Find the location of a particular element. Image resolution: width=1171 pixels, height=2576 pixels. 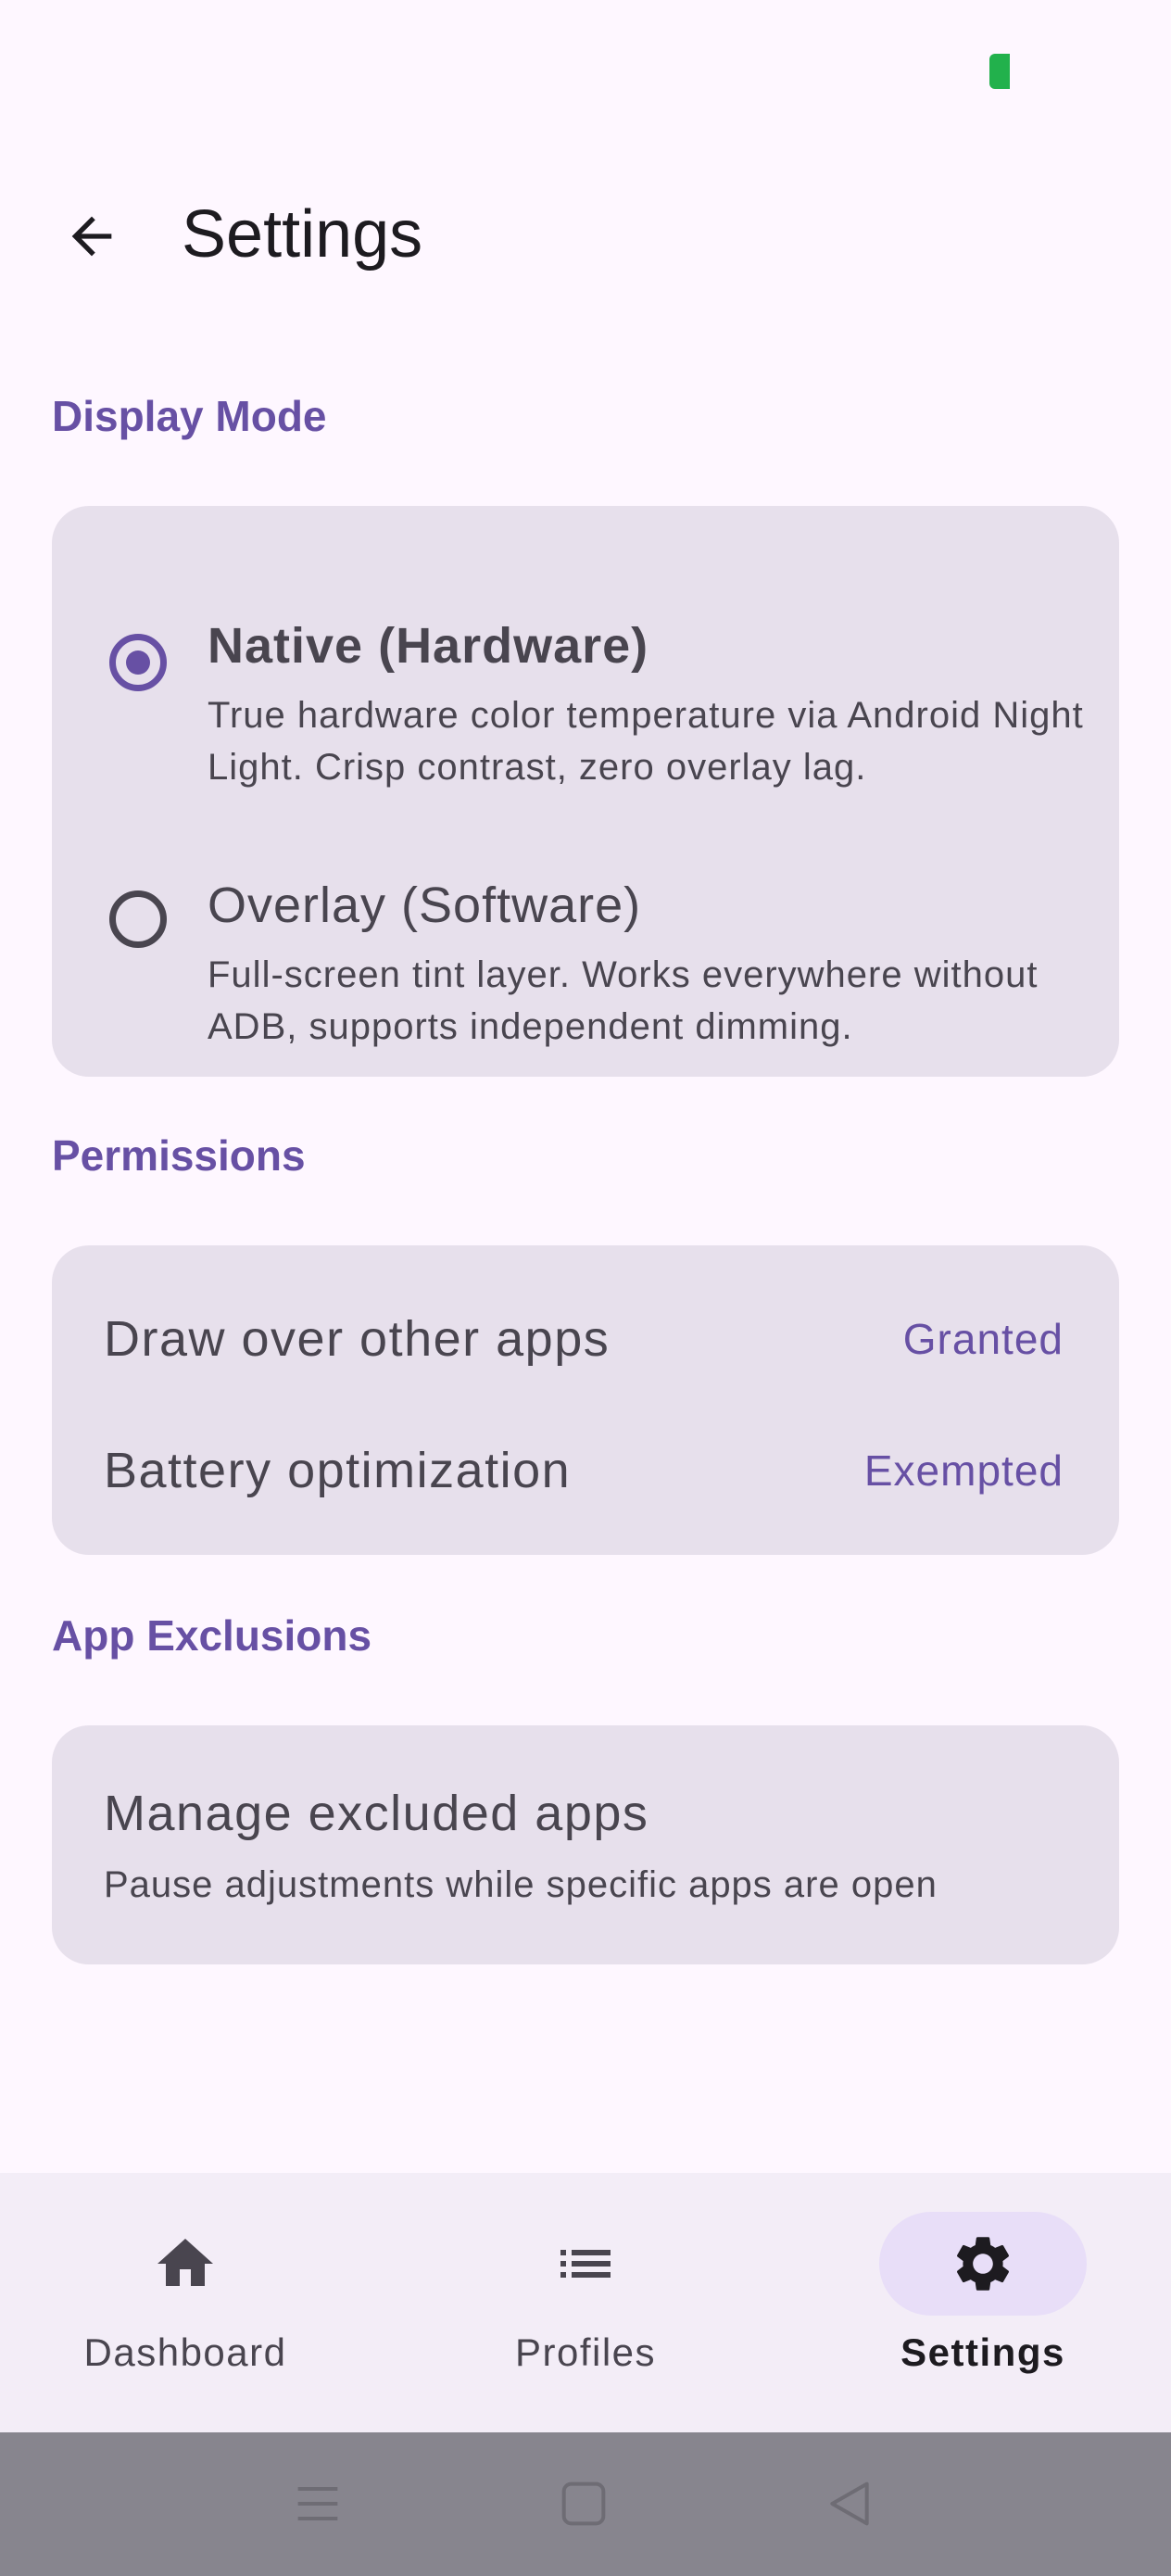

permission-row-overlay: Draw over other apps Granted is located at coordinates (584, 1344).